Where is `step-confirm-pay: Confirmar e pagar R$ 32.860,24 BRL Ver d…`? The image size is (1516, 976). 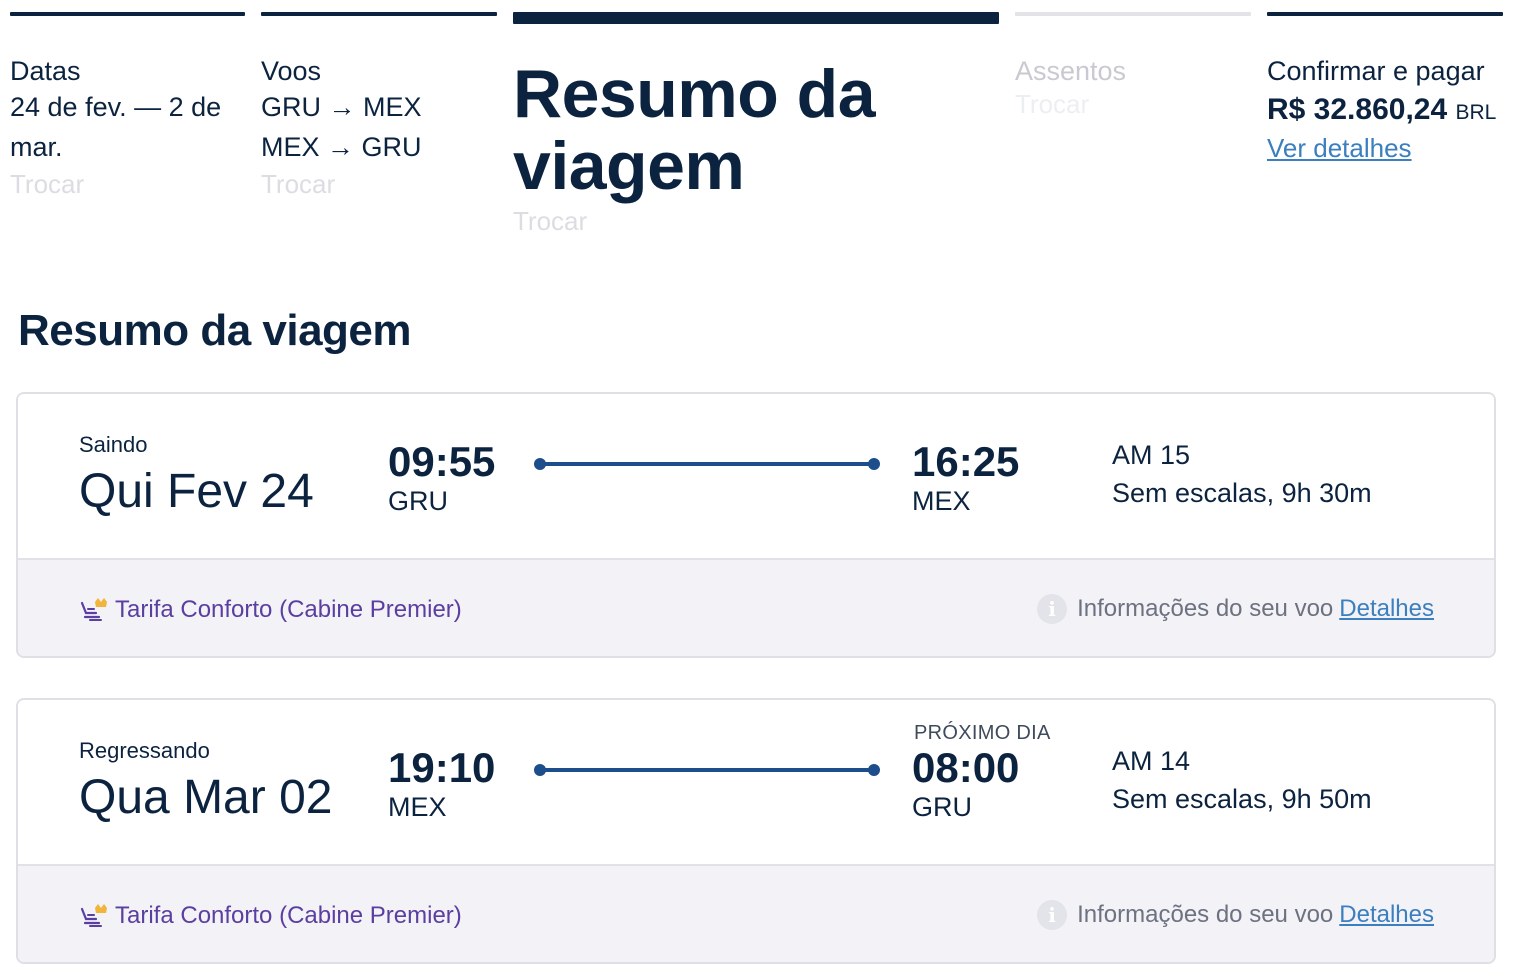
step-confirm-pay: Confirmar e pagar R$ 32.860,24 BRL Ver d… is located at coordinates (1385, 127).